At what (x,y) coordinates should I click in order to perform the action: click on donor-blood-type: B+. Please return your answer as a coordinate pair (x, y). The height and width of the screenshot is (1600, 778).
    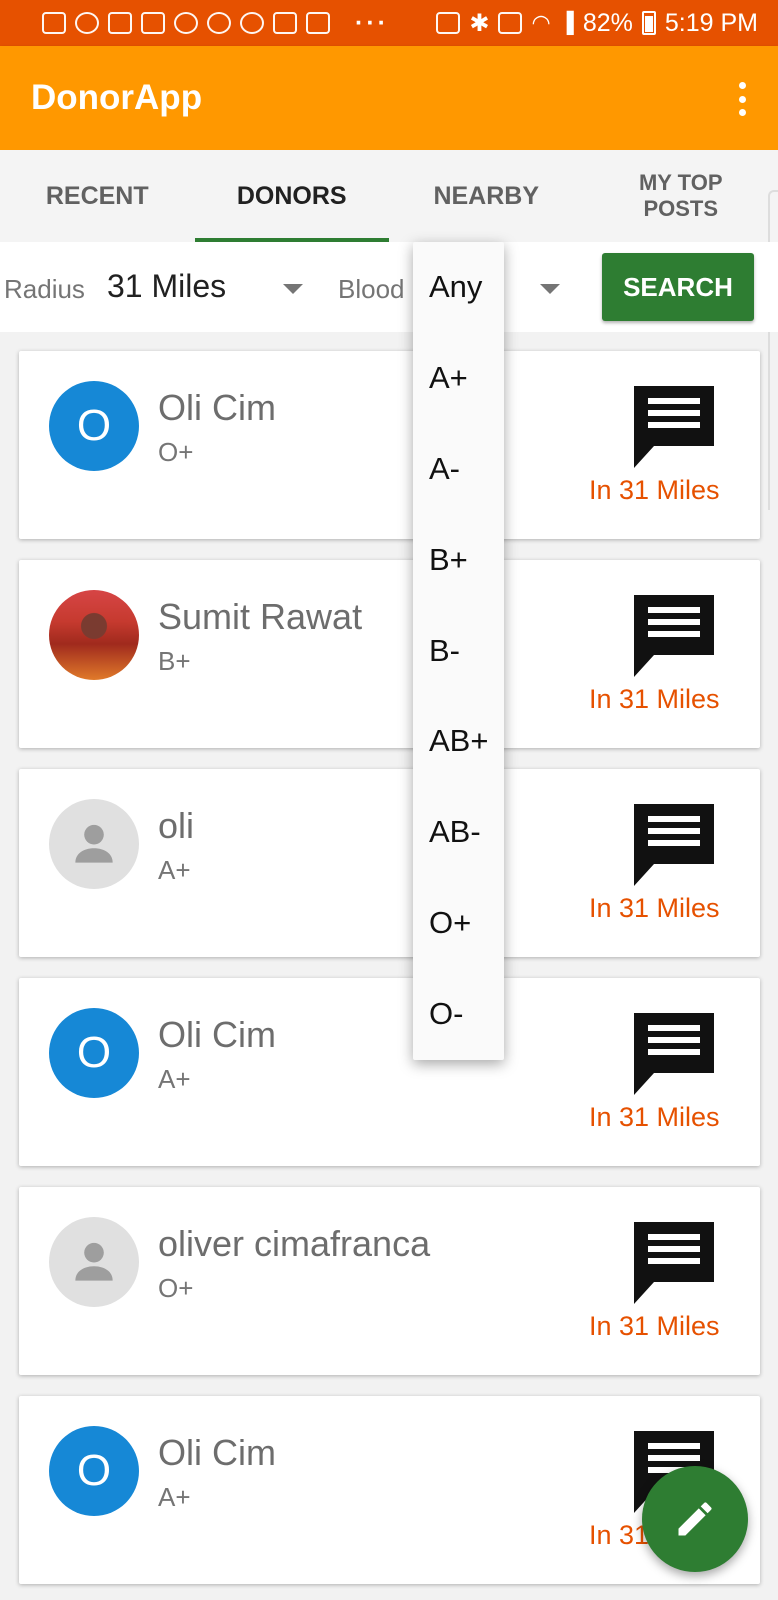
    Looking at the image, I should click on (174, 661).